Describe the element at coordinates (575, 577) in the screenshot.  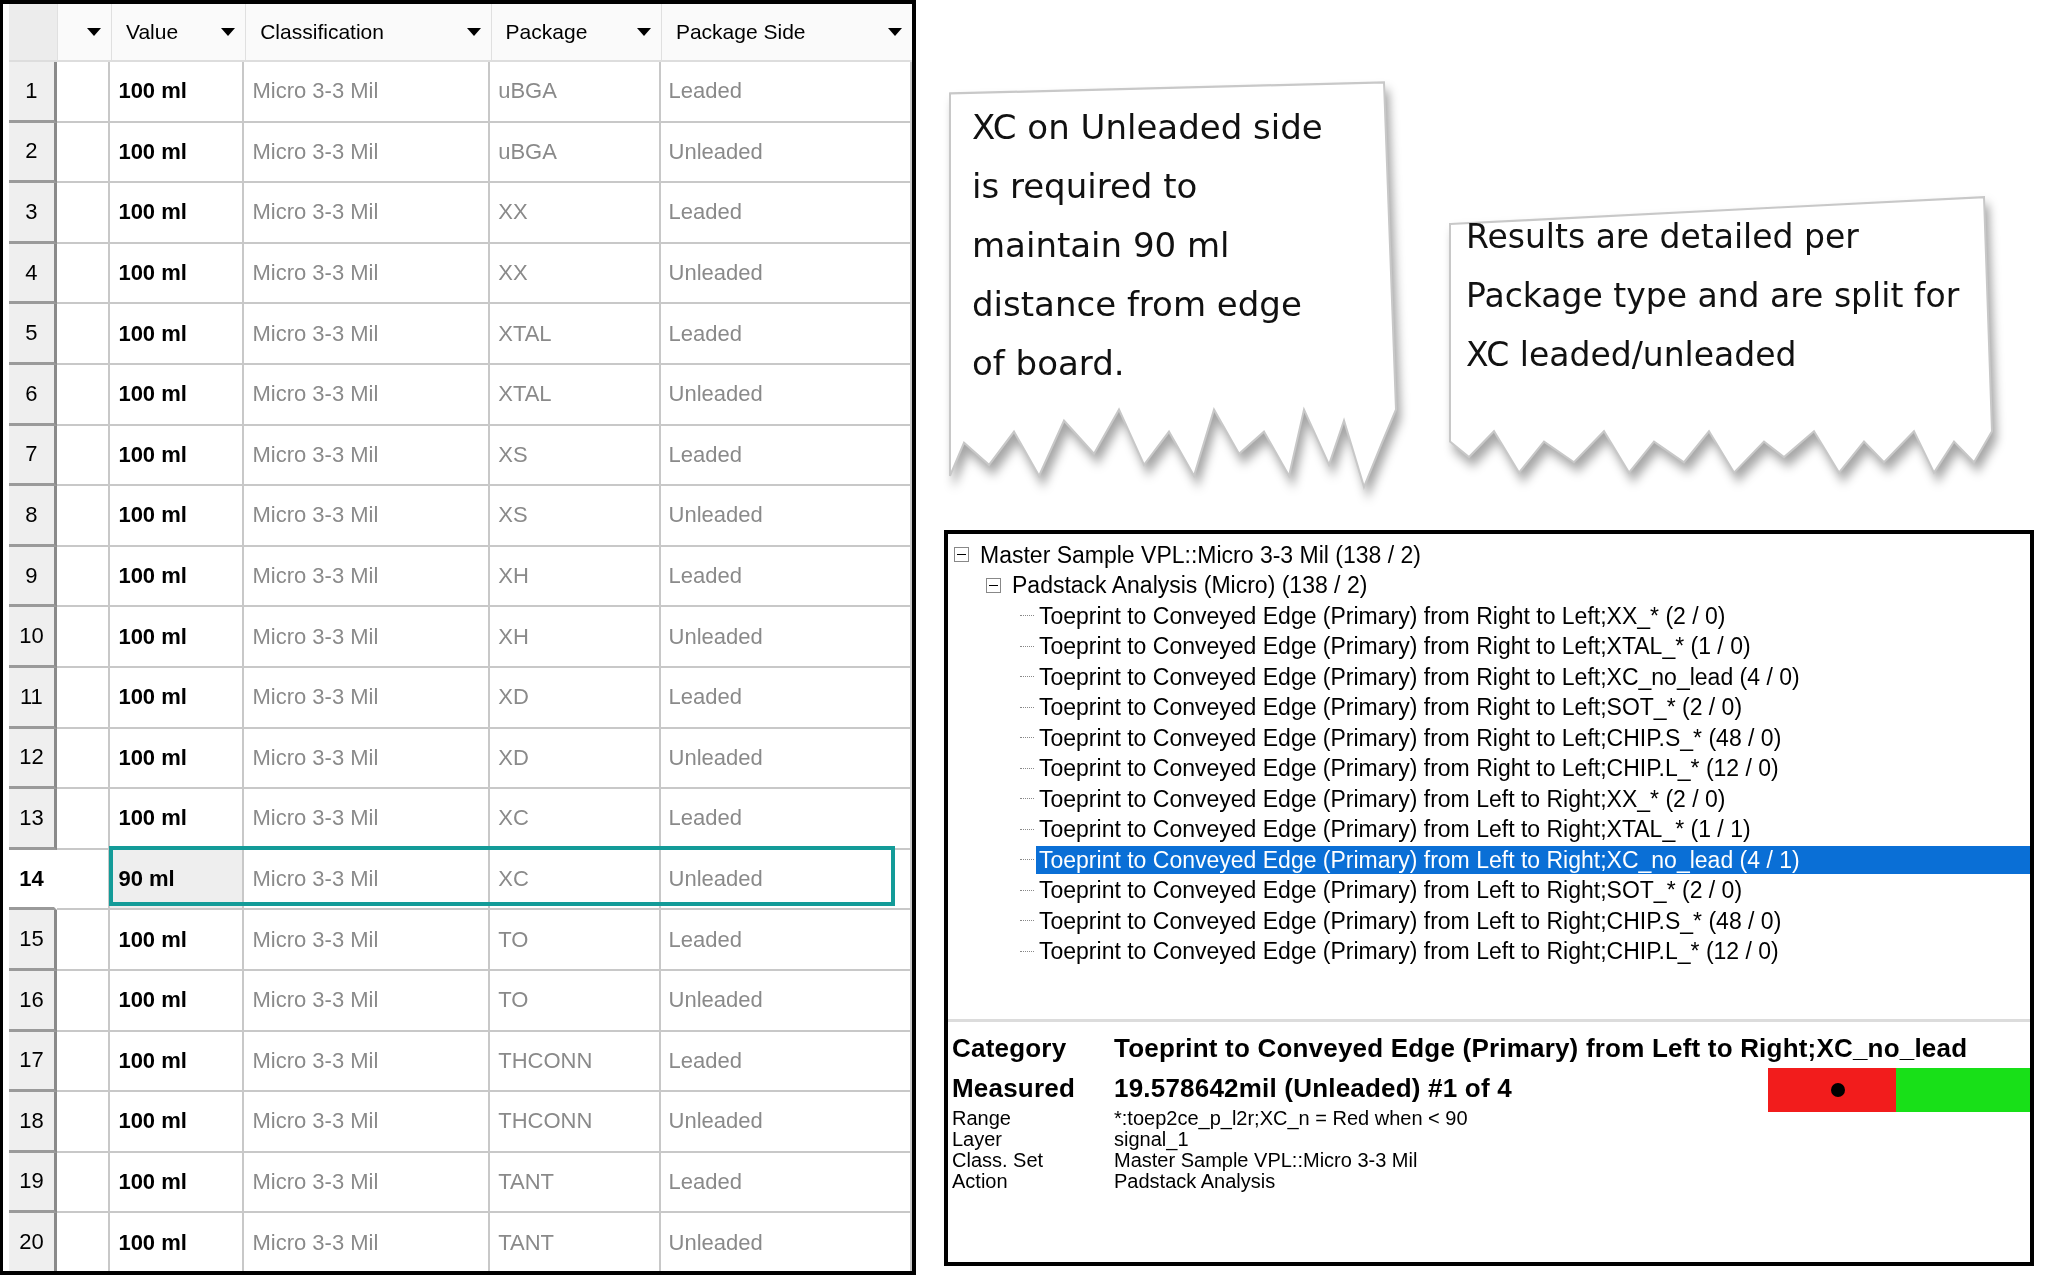
I see `table-cell: XH` at that location.